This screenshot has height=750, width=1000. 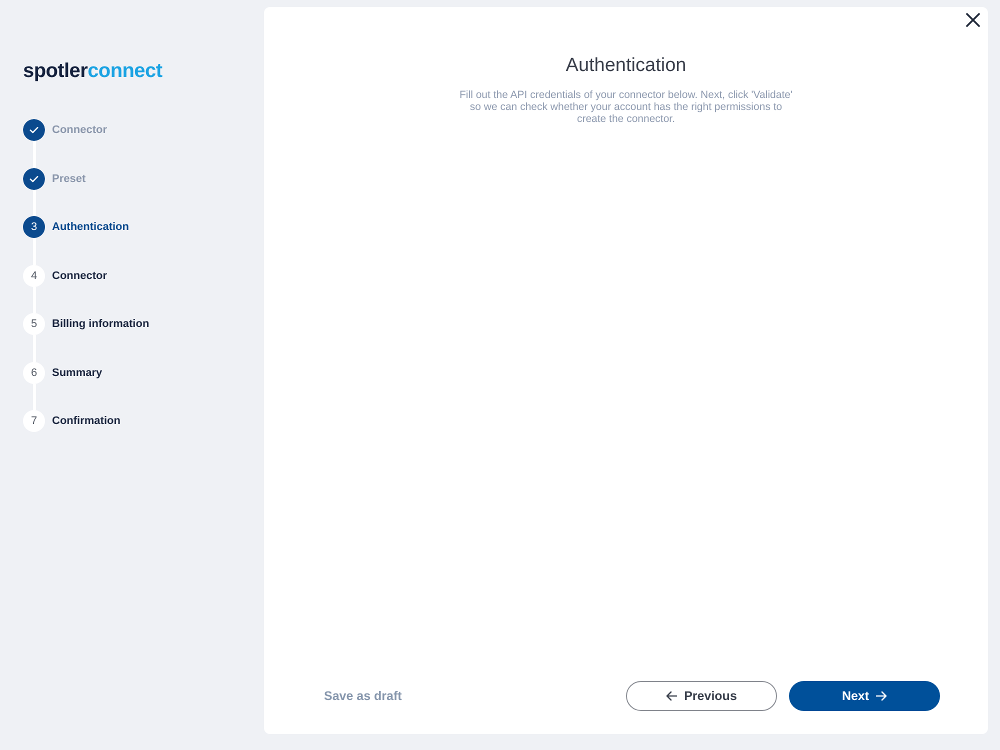 I want to click on next-button: Next, so click(x=864, y=696).